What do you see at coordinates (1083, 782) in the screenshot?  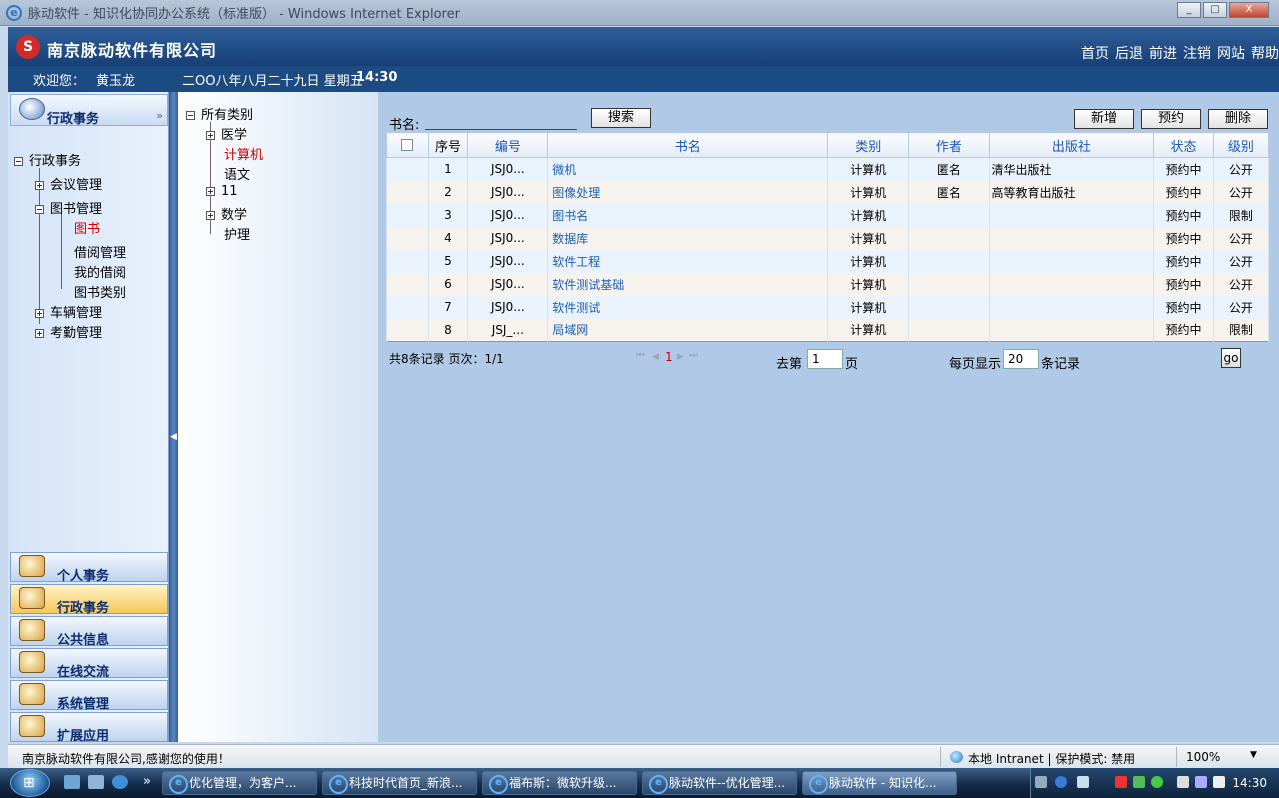 I see `language-icon` at bounding box center [1083, 782].